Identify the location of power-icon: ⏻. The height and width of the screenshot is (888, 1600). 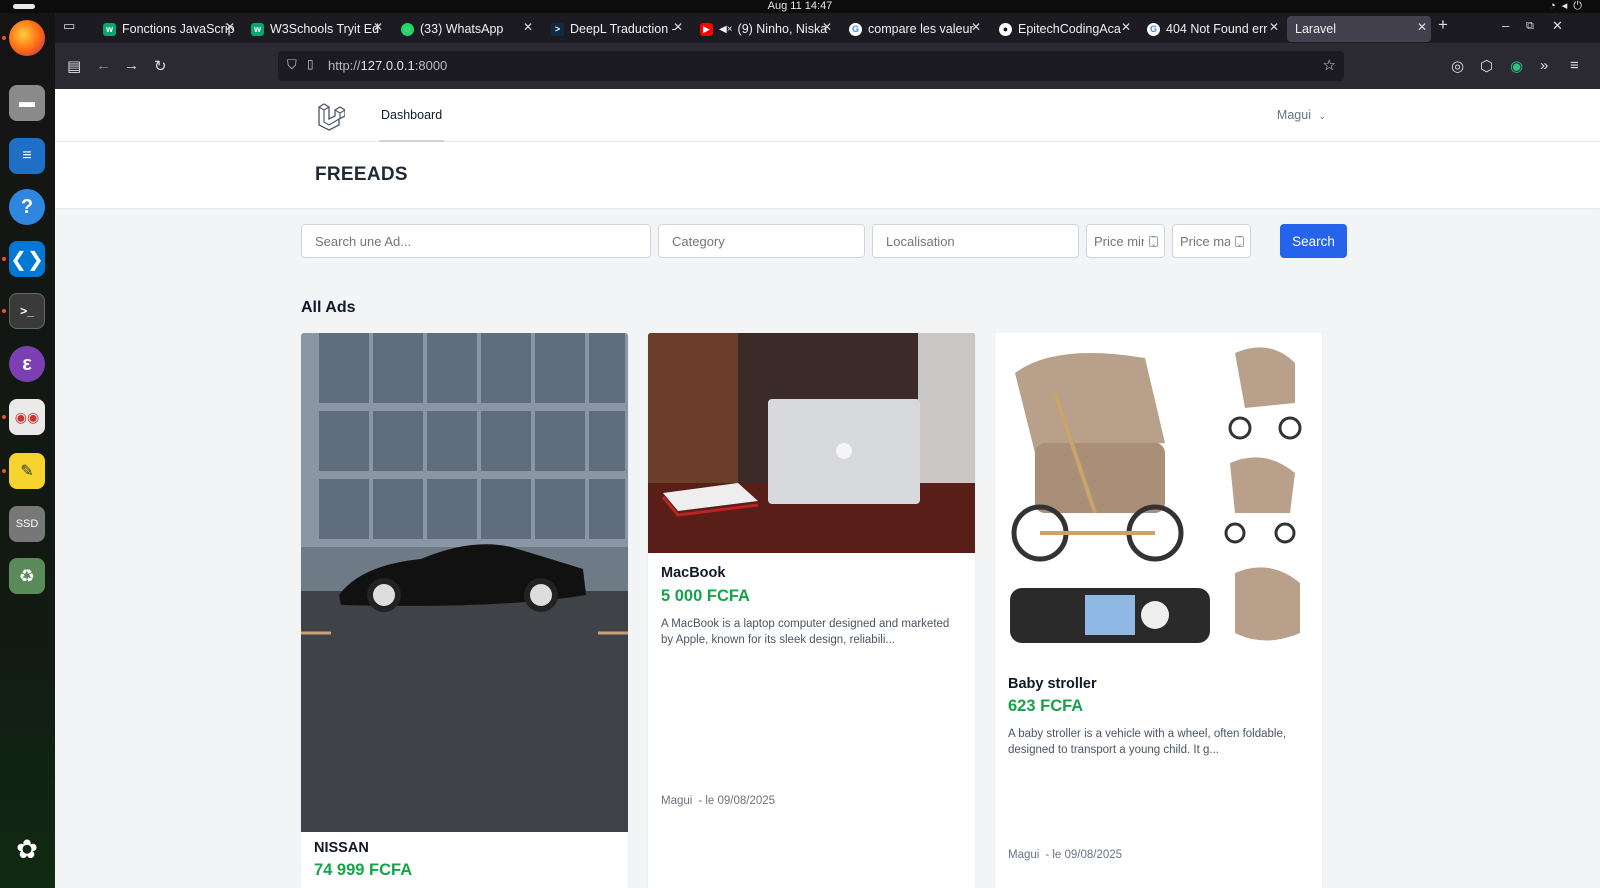
(1580, 6).